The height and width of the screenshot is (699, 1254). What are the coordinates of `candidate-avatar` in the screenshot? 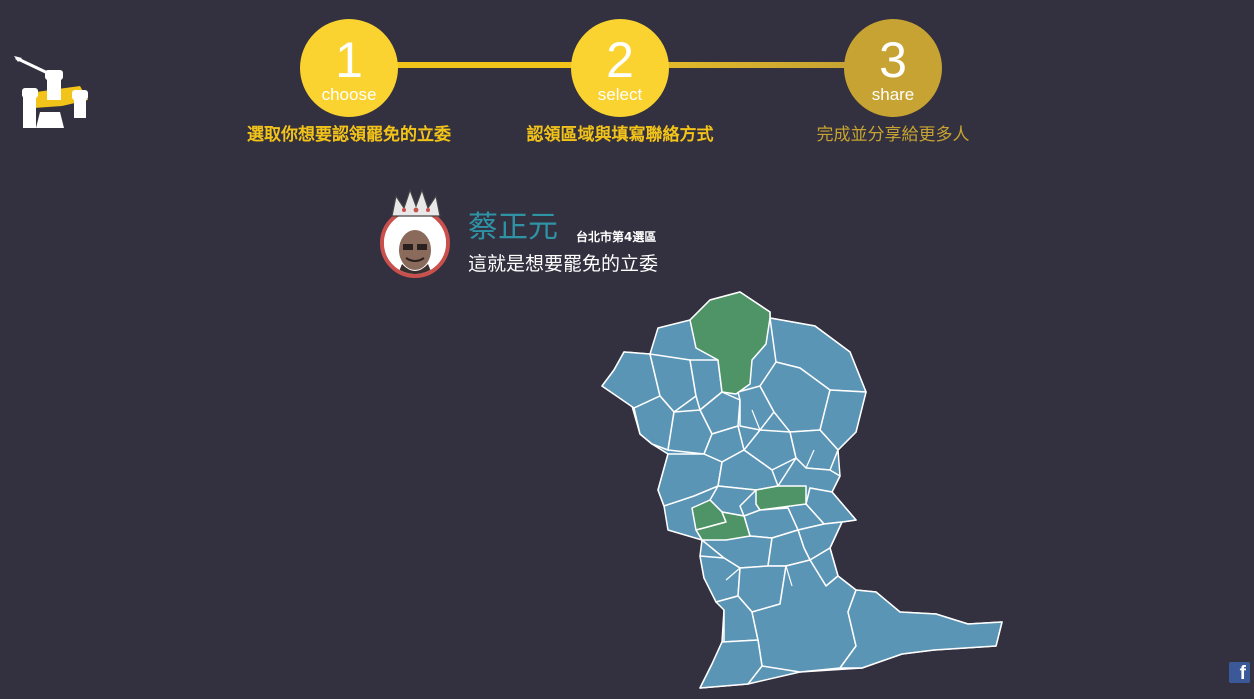 It's located at (415, 243).